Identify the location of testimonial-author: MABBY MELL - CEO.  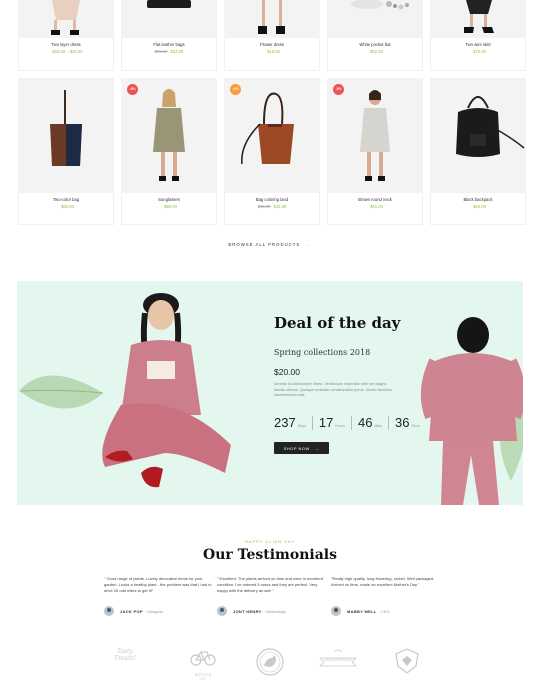
(360, 611).